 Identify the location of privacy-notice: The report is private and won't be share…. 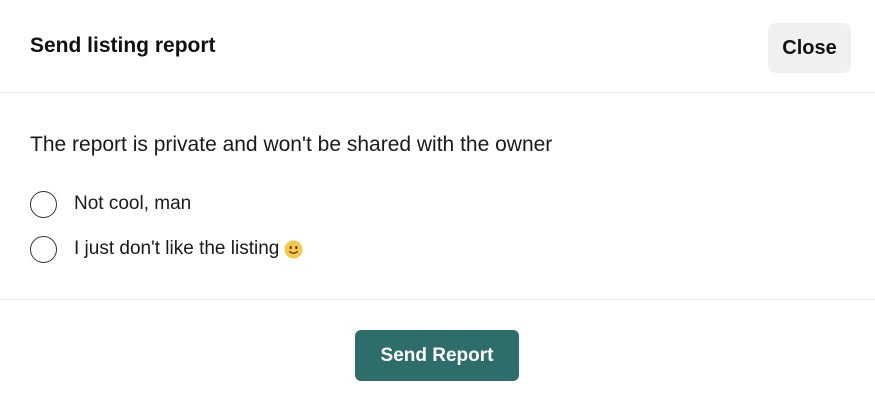
(291, 144).